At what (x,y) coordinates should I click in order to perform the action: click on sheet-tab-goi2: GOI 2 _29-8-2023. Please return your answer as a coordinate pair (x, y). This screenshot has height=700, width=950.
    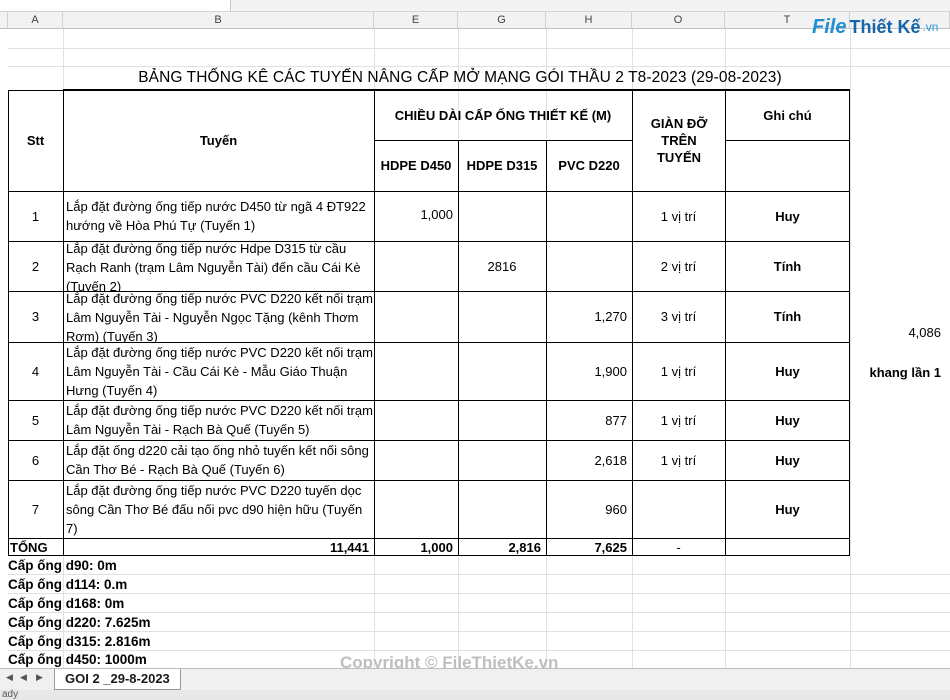
    Looking at the image, I should click on (117, 679).